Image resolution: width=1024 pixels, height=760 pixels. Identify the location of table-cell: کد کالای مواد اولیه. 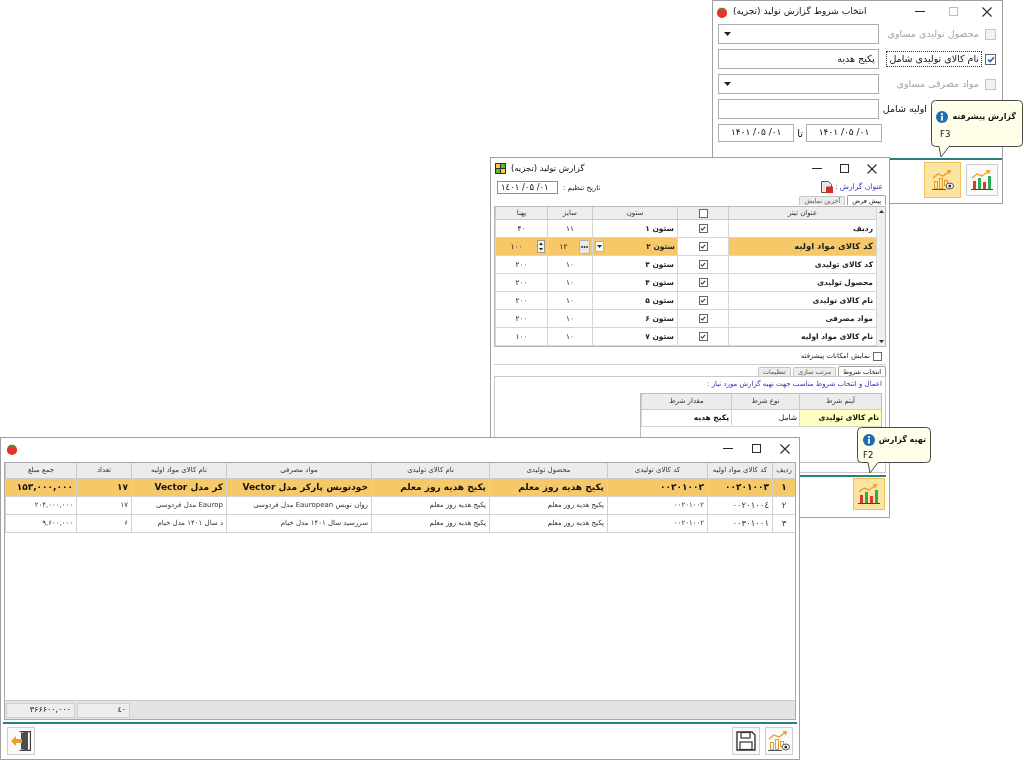
(802, 247).